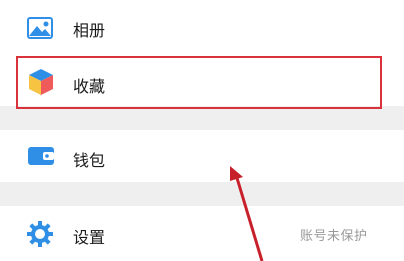 Image resolution: width=404 pixels, height=261 pixels. What do you see at coordinates (334, 236) in the screenshot?
I see `watermark-text: 账号未保护` at bounding box center [334, 236].